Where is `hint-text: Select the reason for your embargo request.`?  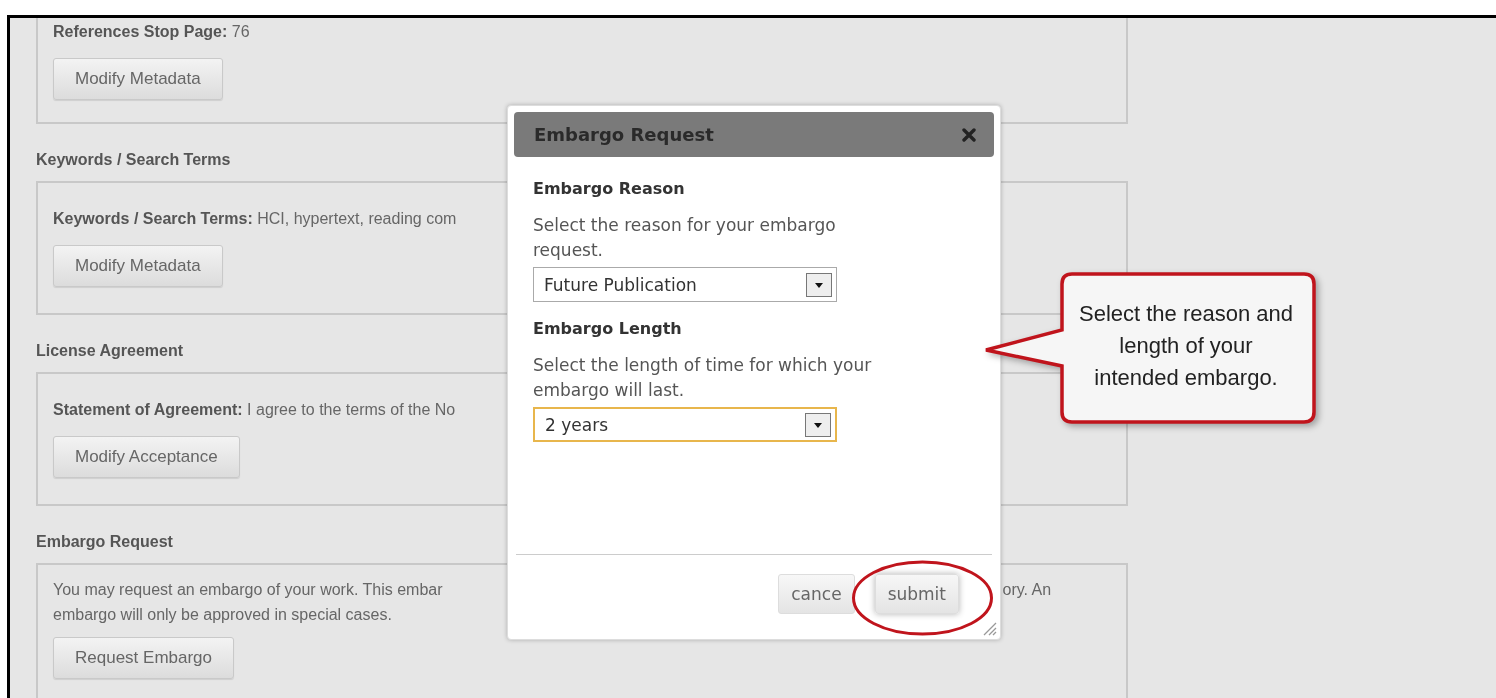
hint-text: Select the reason for your embargo request. is located at coordinates (685, 238).